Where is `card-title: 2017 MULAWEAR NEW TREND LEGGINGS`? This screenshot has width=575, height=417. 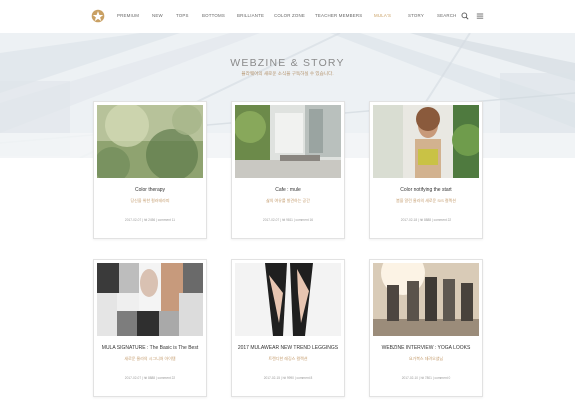
card-title: 2017 MULAWEAR NEW TREND LEGGINGS is located at coordinates (288, 348).